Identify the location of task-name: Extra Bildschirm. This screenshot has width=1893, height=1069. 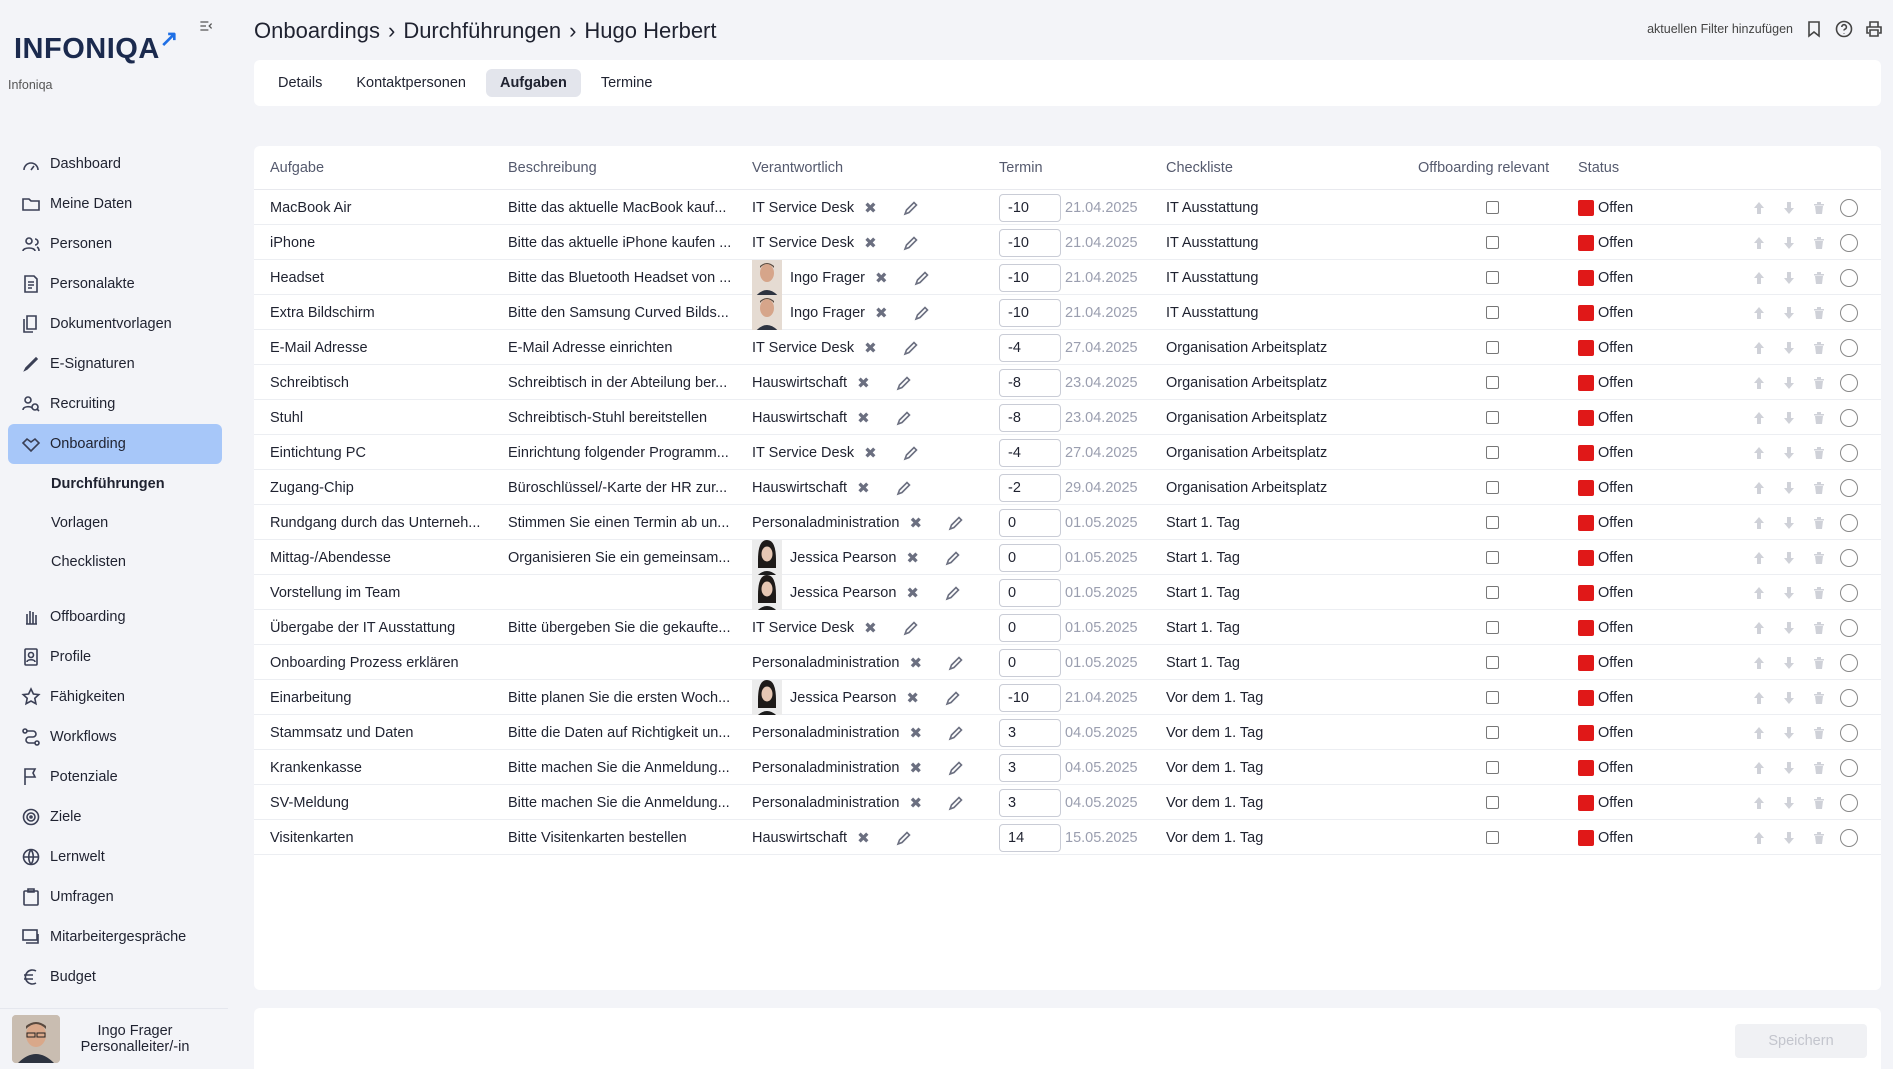
(384, 312).